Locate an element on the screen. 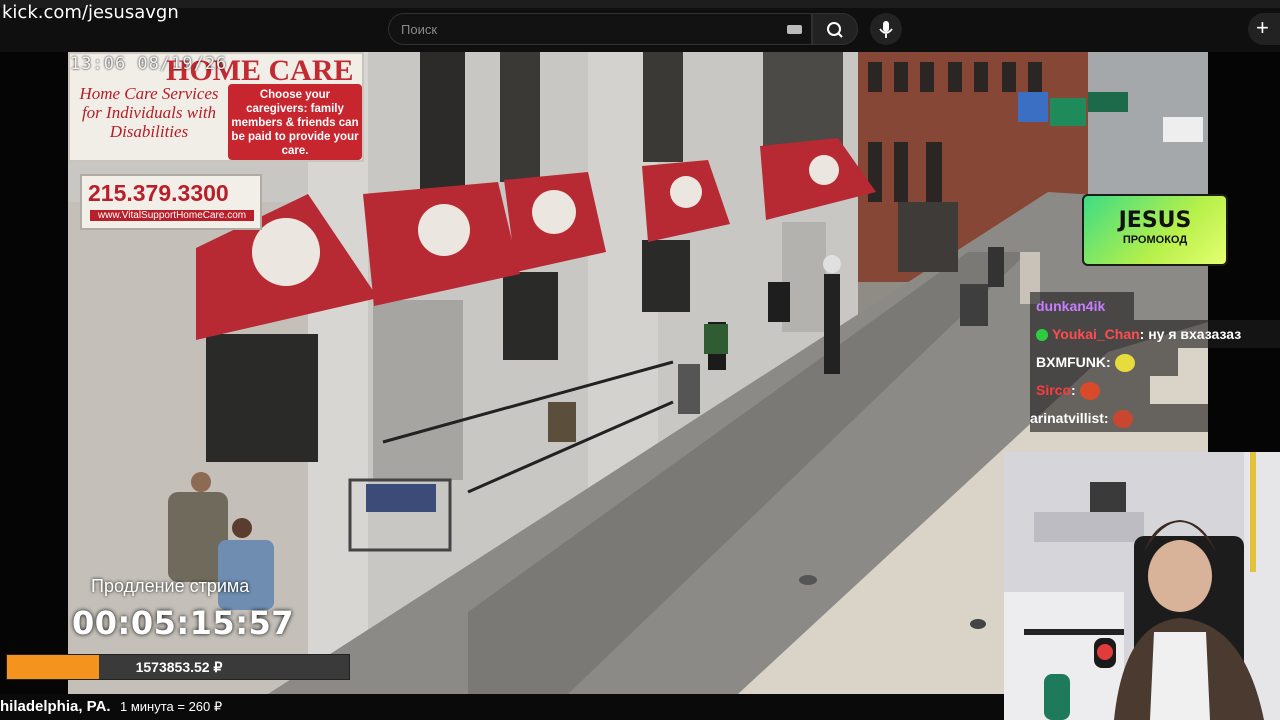 The image size is (1280, 720). donation-progress-bar: 1573853.52 ₽ is located at coordinates (178, 667).